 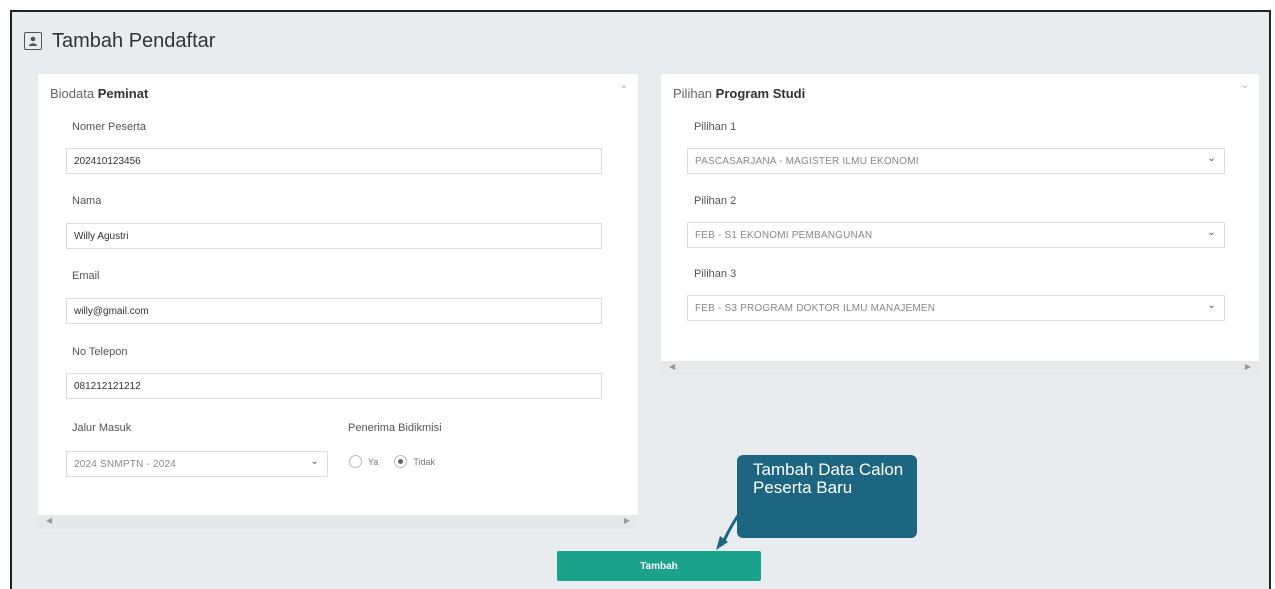 I want to click on nama-input: Willy Agustri, so click(x=334, y=236).